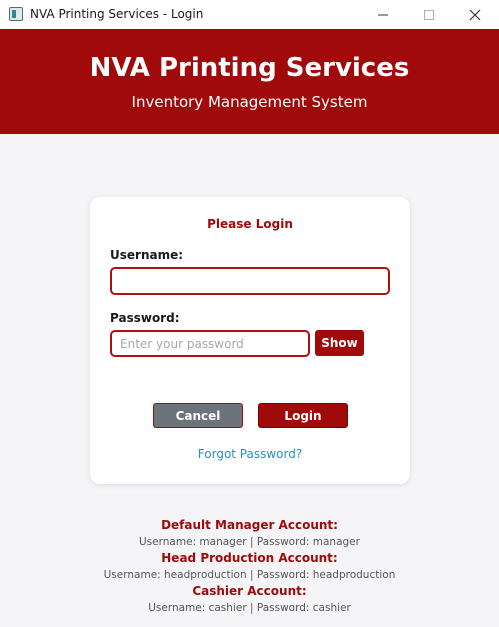 This screenshot has height=627, width=499. What do you see at coordinates (339, 343) in the screenshot?
I see `show-password-button: Show` at bounding box center [339, 343].